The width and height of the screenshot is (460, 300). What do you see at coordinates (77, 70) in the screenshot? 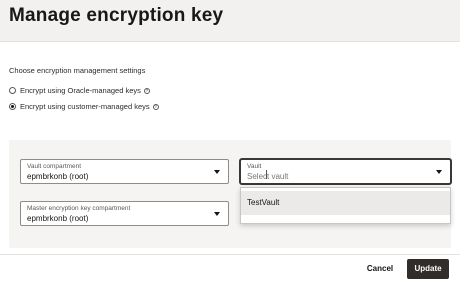
I see `section-heading: Choose encryption management settings` at bounding box center [77, 70].